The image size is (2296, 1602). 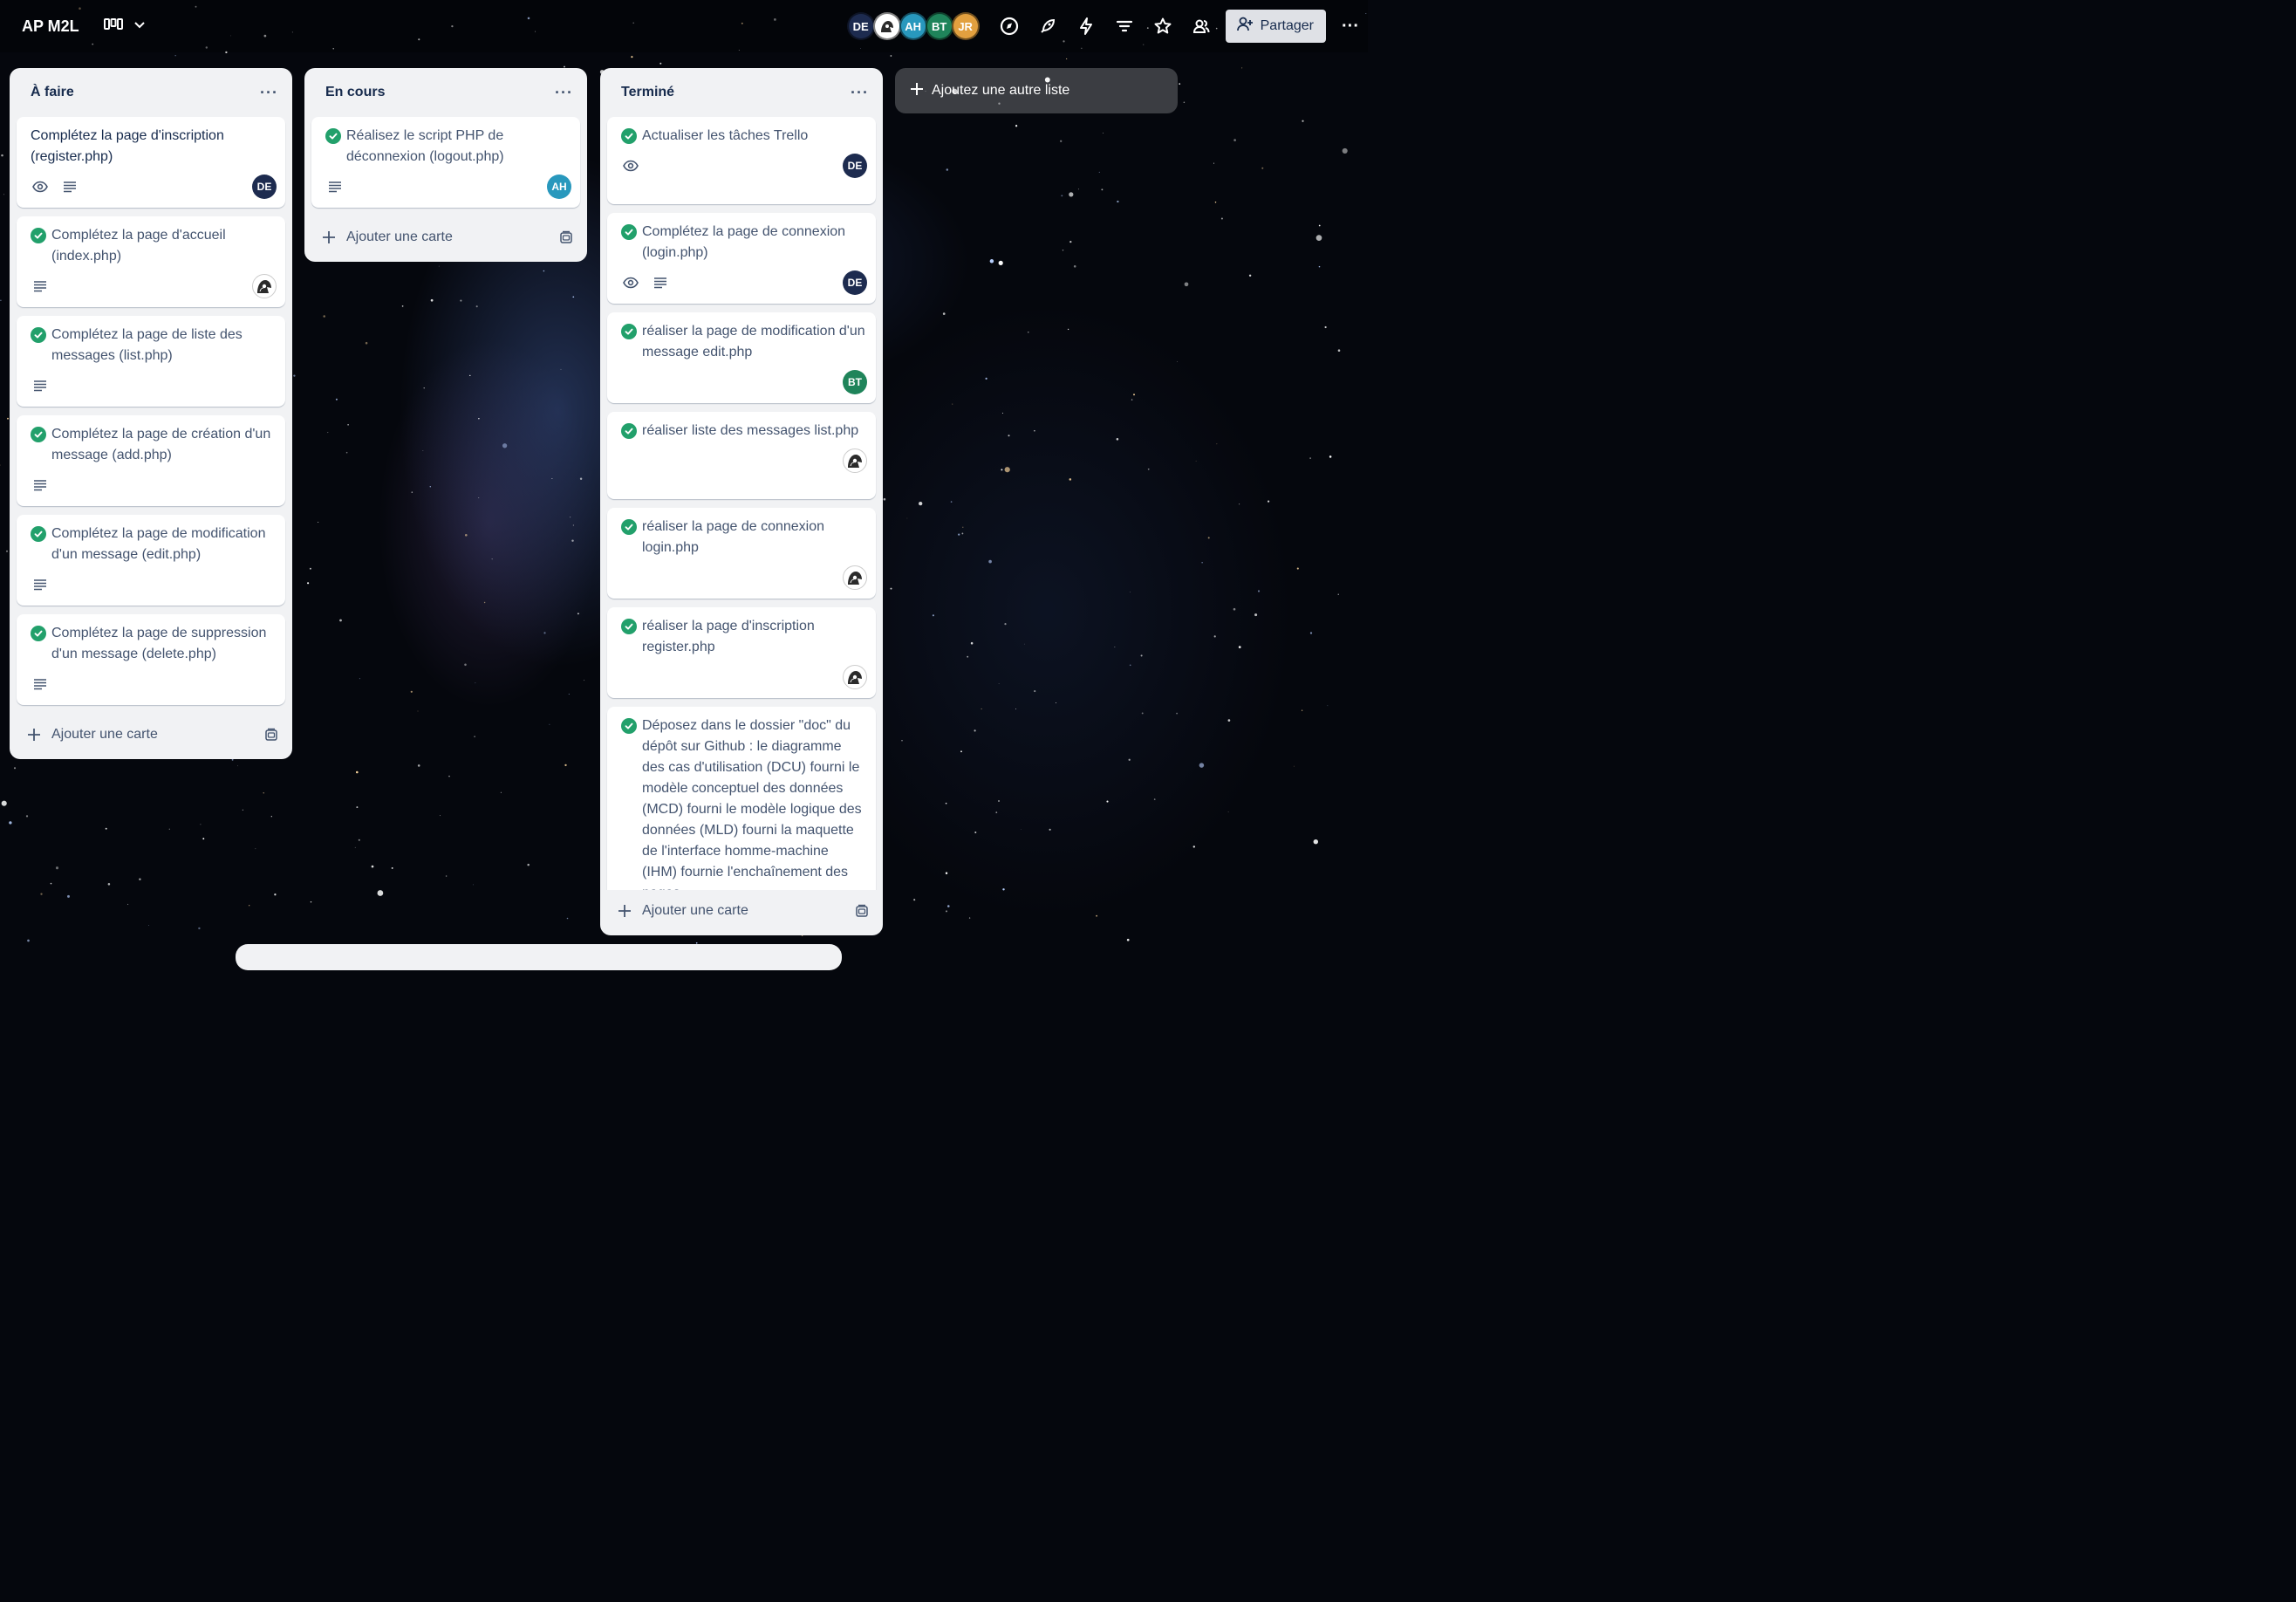 What do you see at coordinates (1163, 26) in the screenshot?
I see `star-icon` at bounding box center [1163, 26].